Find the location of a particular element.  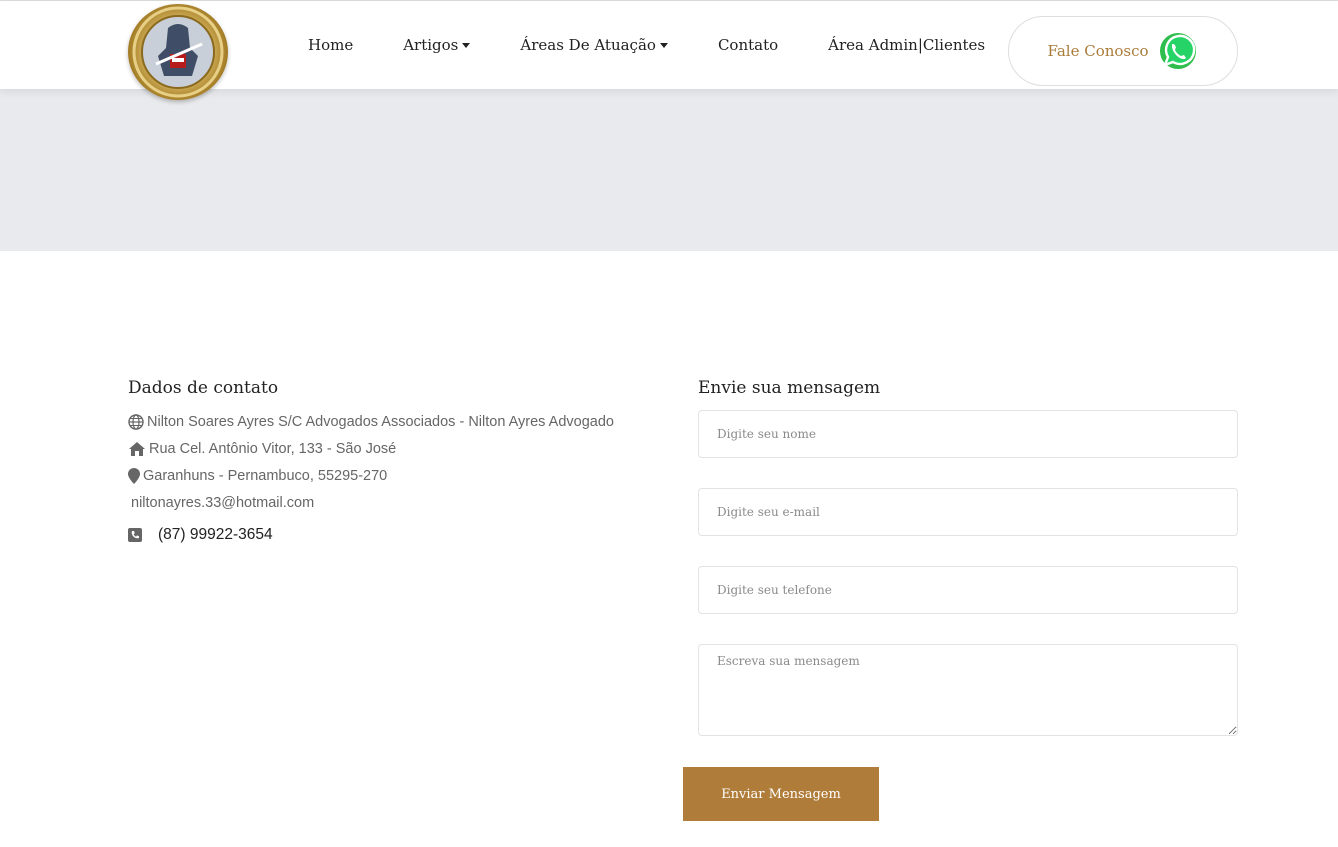

logo-emblem-icon is located at coordinates (178, 52).